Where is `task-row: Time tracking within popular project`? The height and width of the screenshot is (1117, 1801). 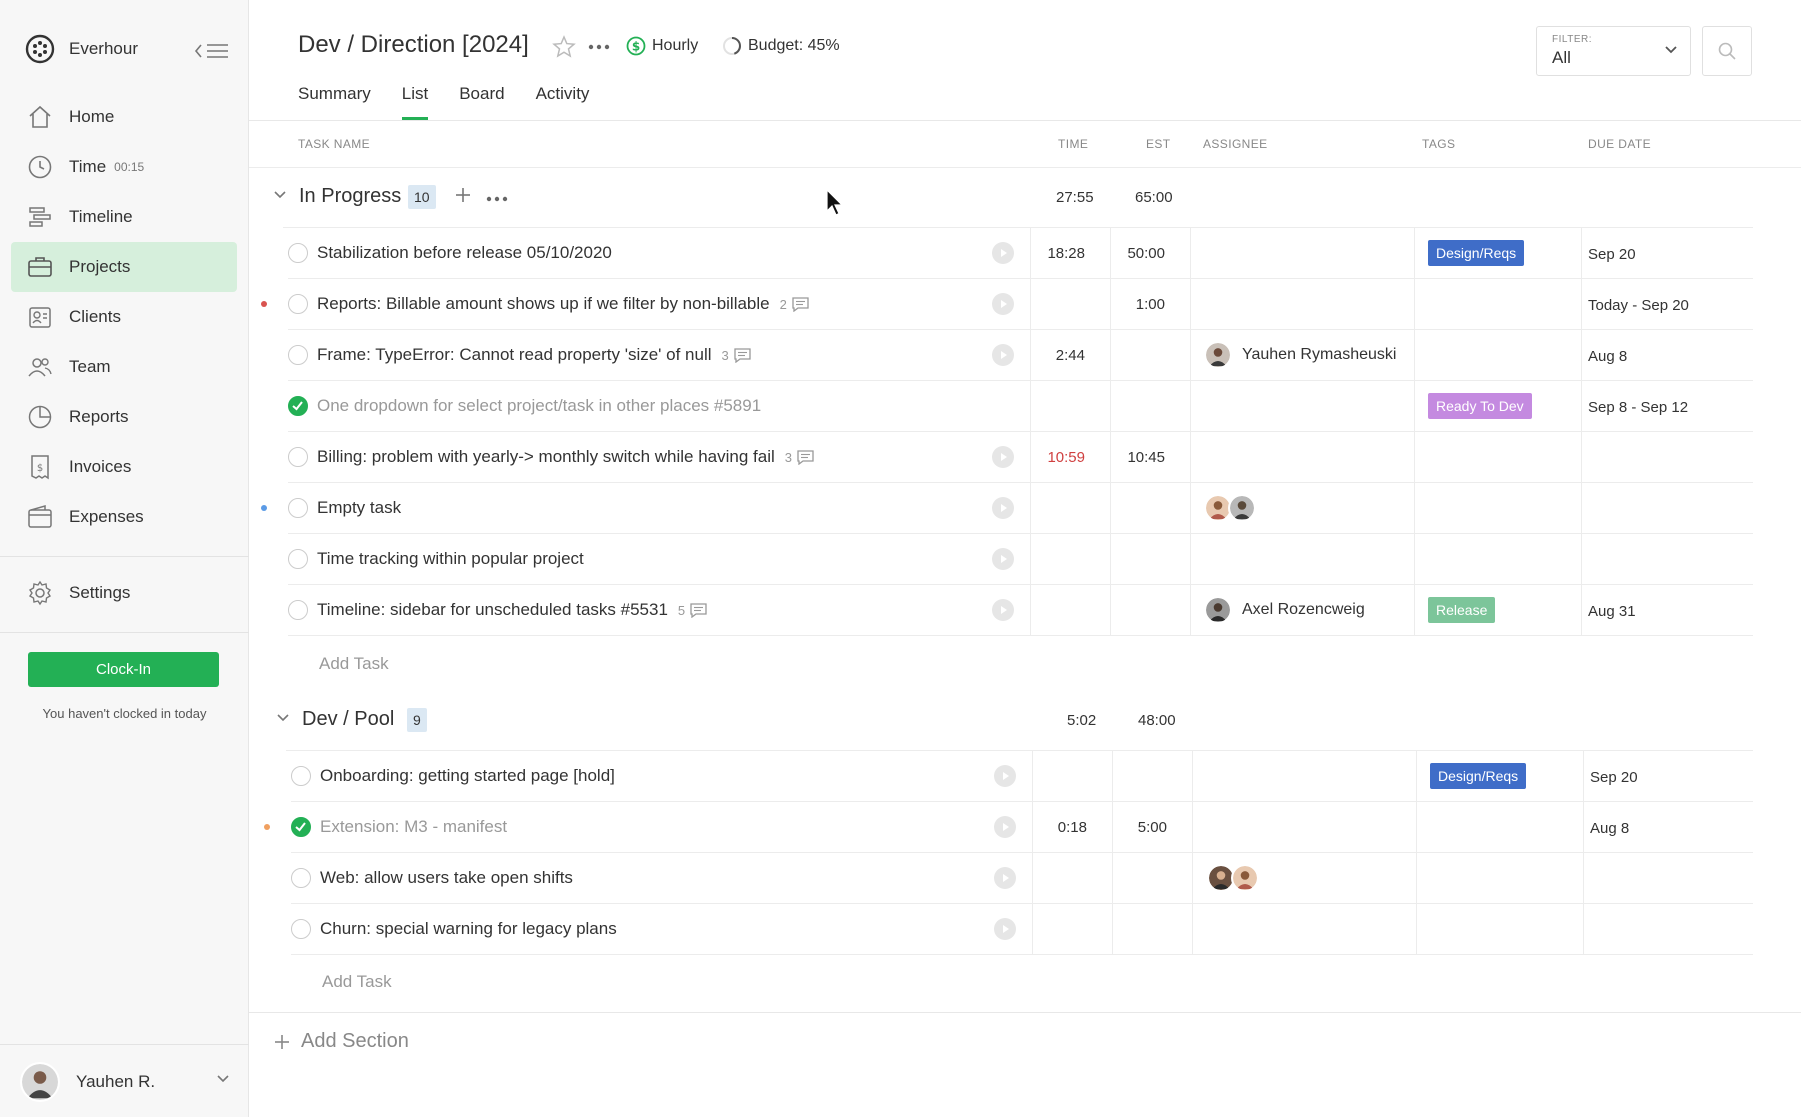 task-row: Time tracking within popular project is located at coordinates (1020, 559).